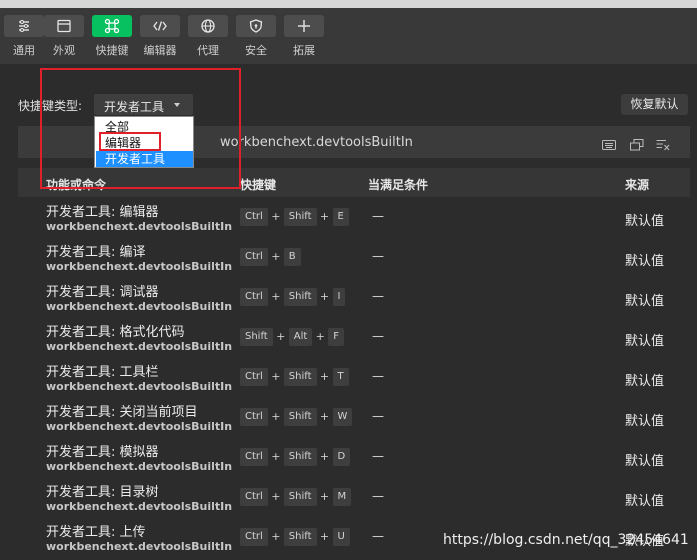  What do you see at coordinates (24, 26) in the screenshot?
I see `list-settings-icon` at bounding box center [24, 26].